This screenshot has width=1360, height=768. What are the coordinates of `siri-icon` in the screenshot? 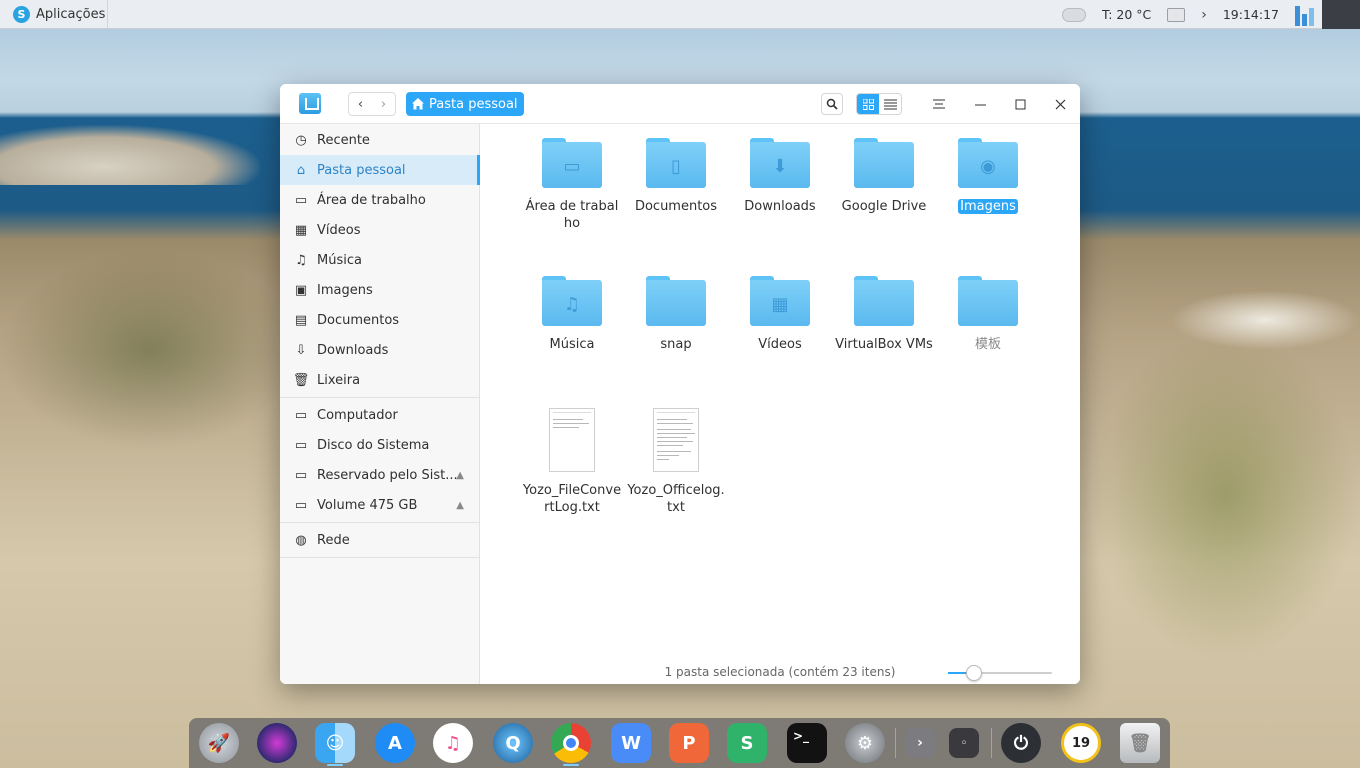 It's located at (277, 743).